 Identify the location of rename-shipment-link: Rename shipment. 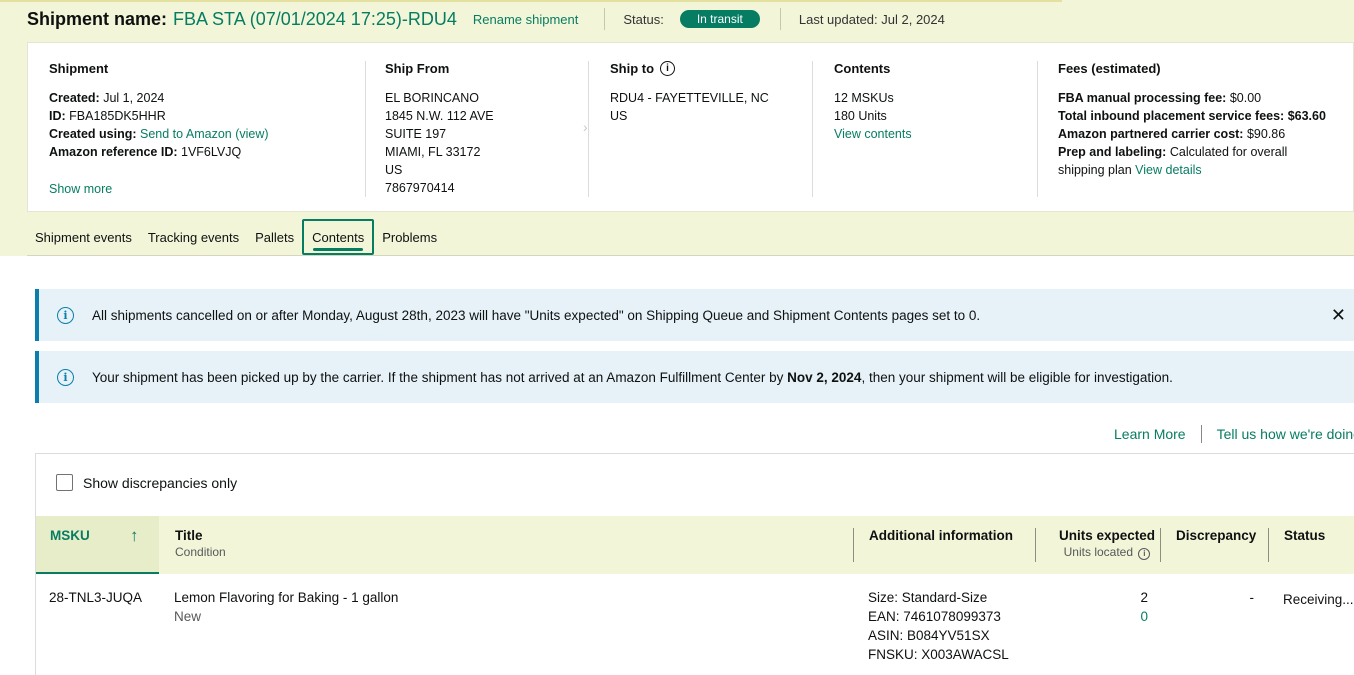
(526, 19).